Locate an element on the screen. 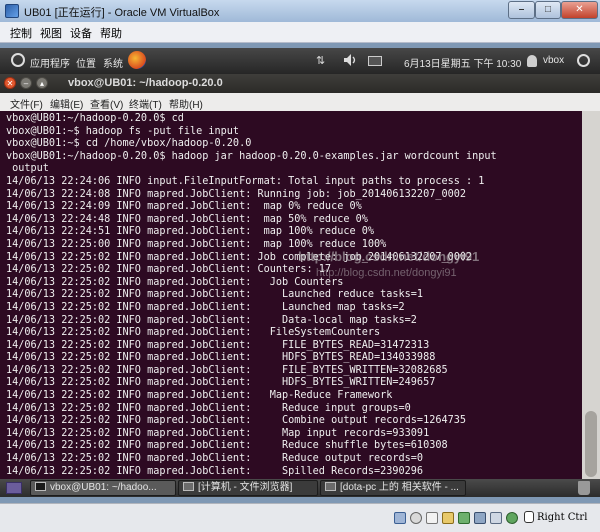 This screenshot has width=600, height=532. mail-indicator-icon is located at coordinates (375, 61).